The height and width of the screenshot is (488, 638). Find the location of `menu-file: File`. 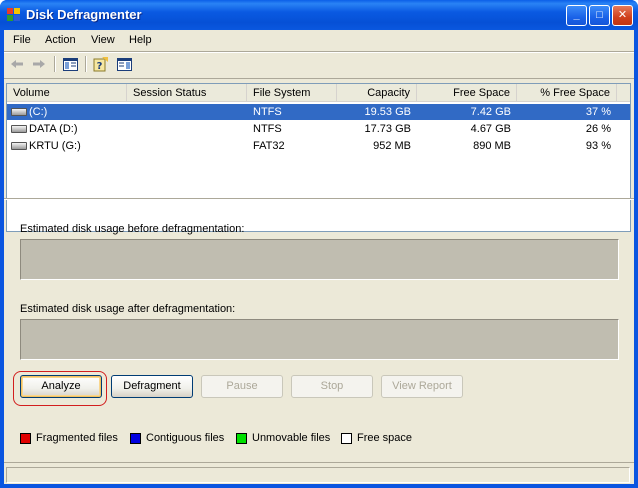

menu-file: File is located at coordinates (22, 40).